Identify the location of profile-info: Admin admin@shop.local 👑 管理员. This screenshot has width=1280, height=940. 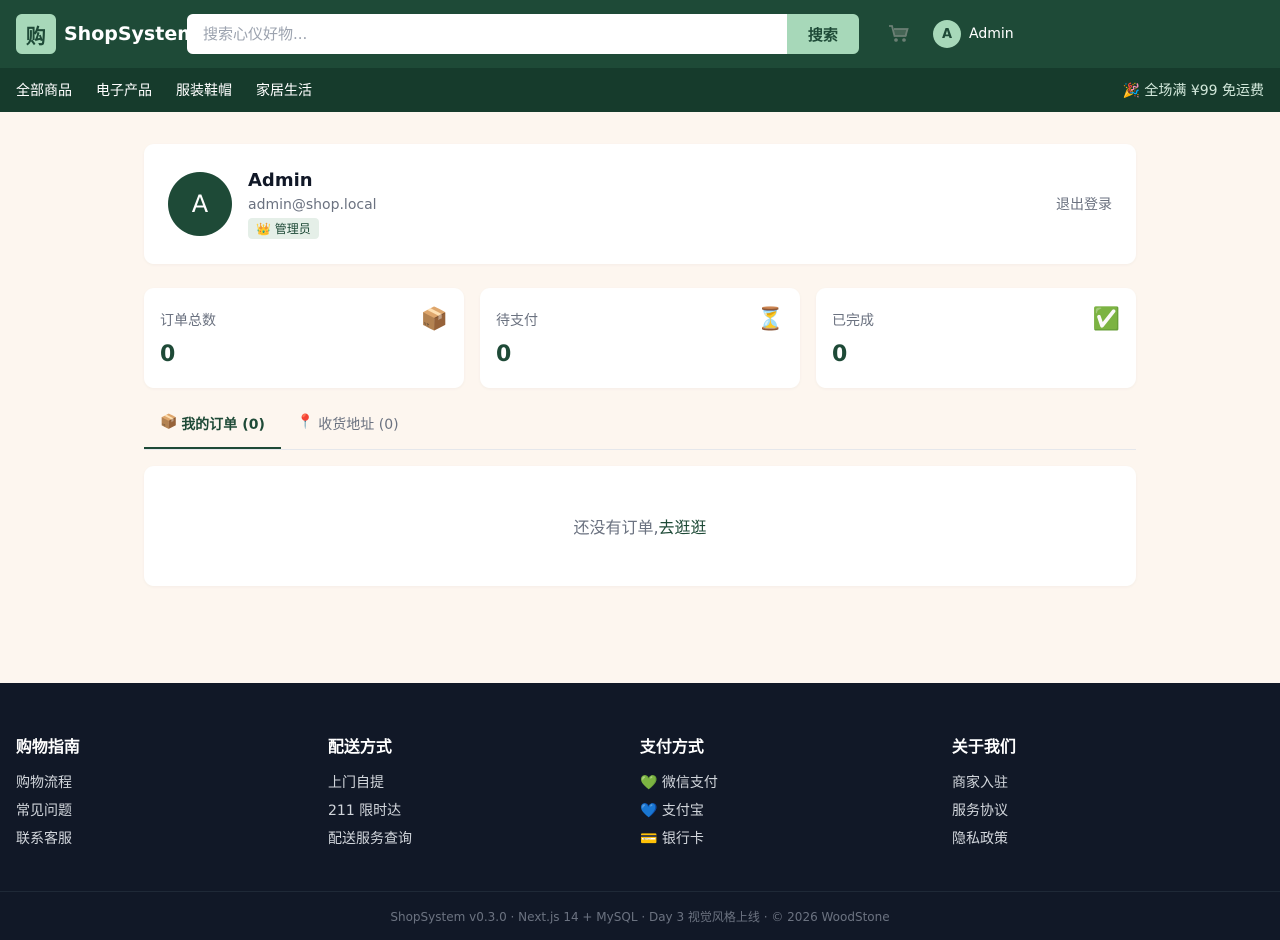
(312, 204).